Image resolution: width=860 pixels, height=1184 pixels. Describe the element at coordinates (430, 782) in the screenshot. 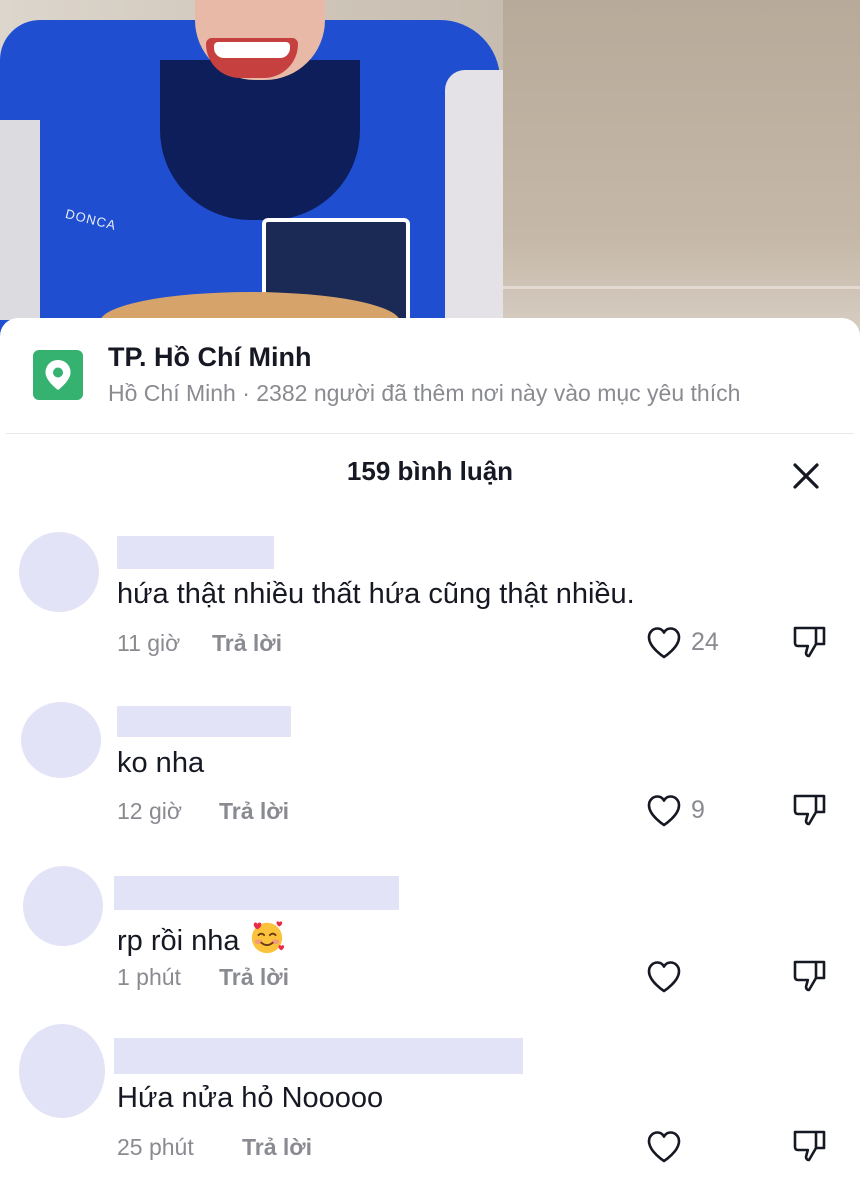

I see `comment-item: ko nha 12 giờ Trả lời 9` at that location.